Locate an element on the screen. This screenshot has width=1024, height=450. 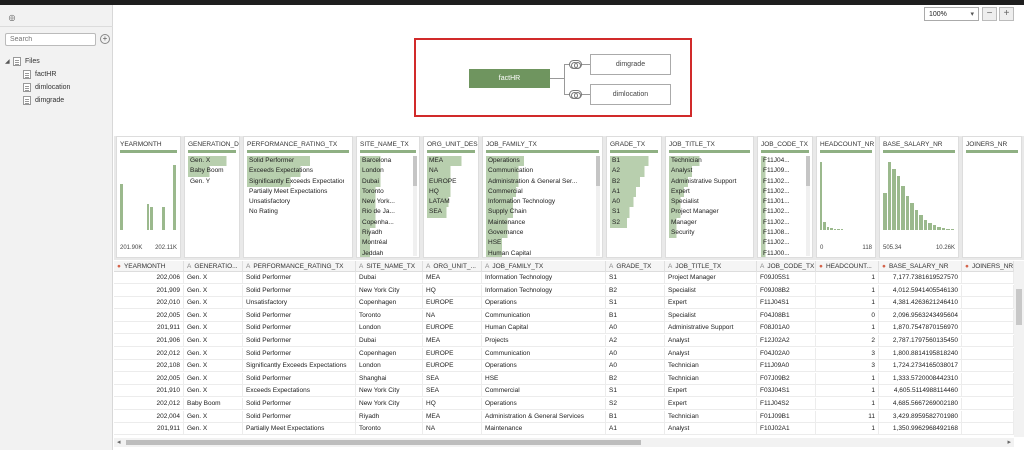
expand-triangle-icon: ◢ is located at coordinates (9, 61).